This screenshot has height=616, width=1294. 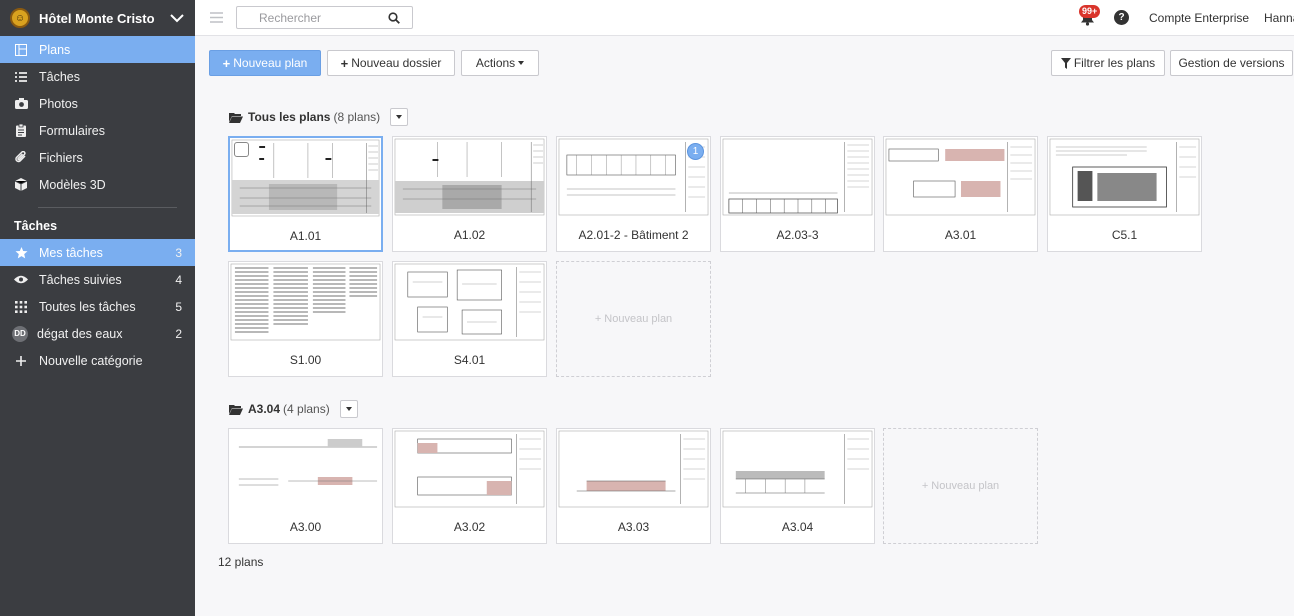 I want to click on sidebar-item-photos: Photos, so click(x=97, y=103).